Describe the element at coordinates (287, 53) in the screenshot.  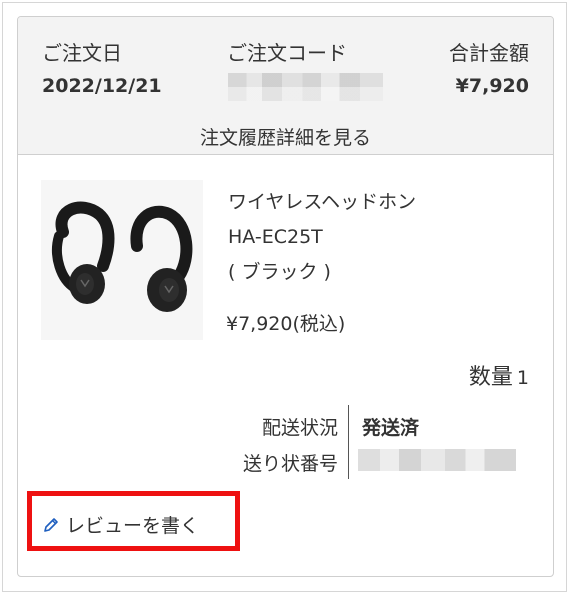
I see `order-code-label: ご注文コード` at that location.